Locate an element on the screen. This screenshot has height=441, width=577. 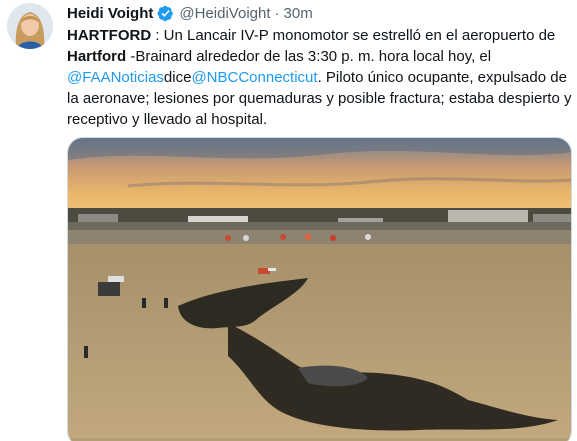
airport-bold: Hartford is located at coordinates (97, 56).